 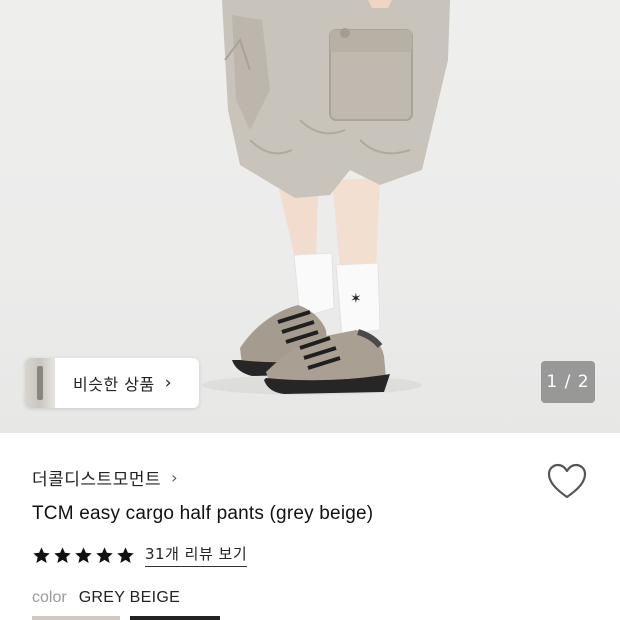 What do you see at coordinates (203, 513) in the screenshot?
I see `product-title: TCM easy cargo half pants (grey beige)` at bounding box center [203, 513].